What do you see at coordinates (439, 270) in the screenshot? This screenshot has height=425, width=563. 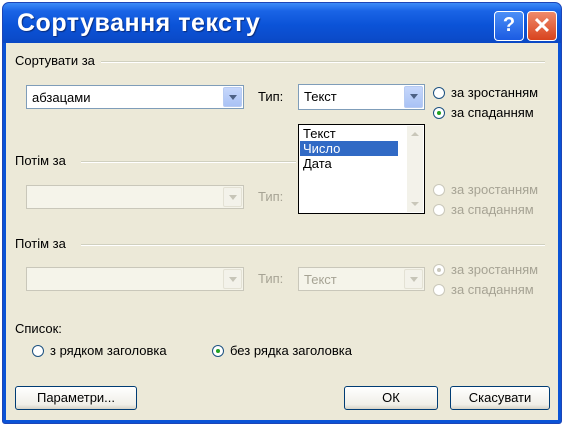 I see `sort3-asc-radio` at bounding box center [439, 270].